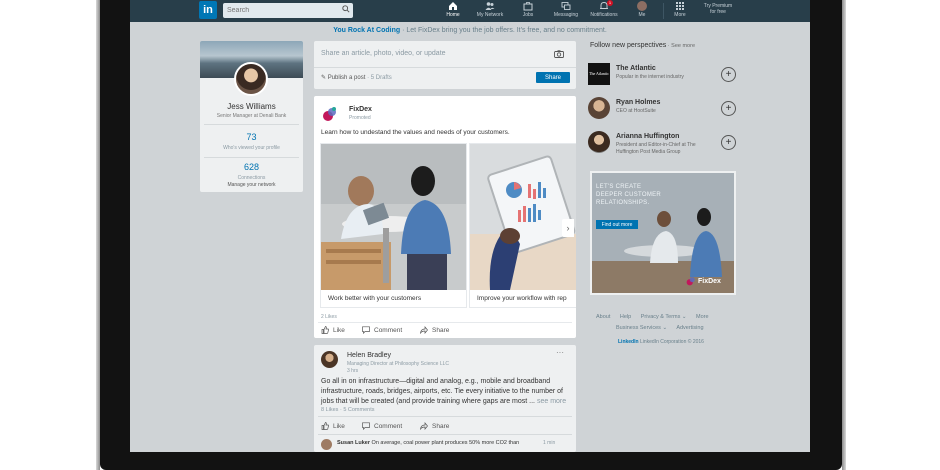 The width and height of the screenshot is (940, 470). Describe the element at coordinates (329, 359) in the screenshot. I see `post-author-avatar` at that location.